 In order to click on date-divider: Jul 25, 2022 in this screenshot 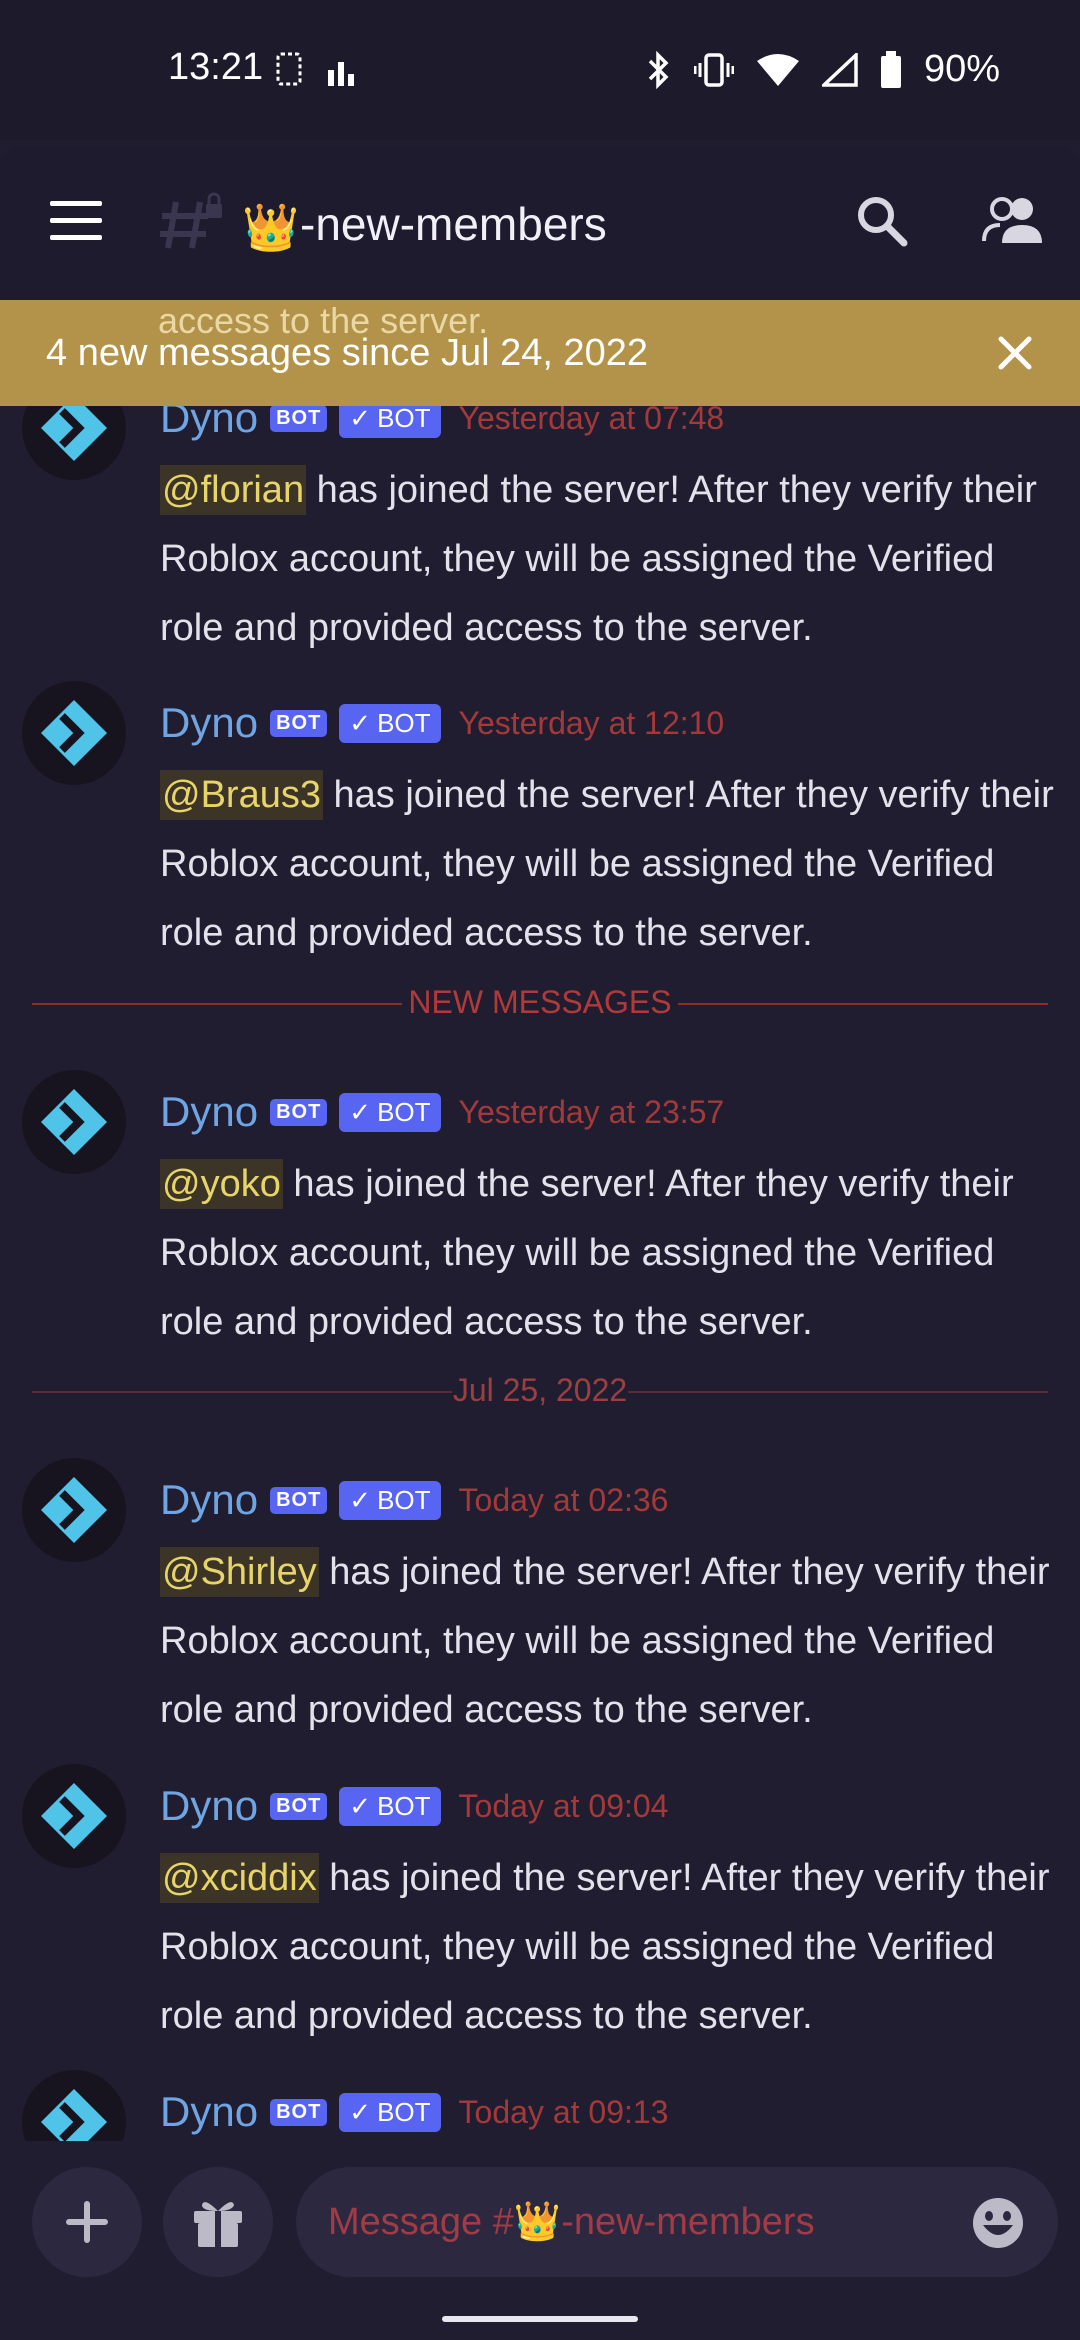, I will do `click(540, 1392)`.